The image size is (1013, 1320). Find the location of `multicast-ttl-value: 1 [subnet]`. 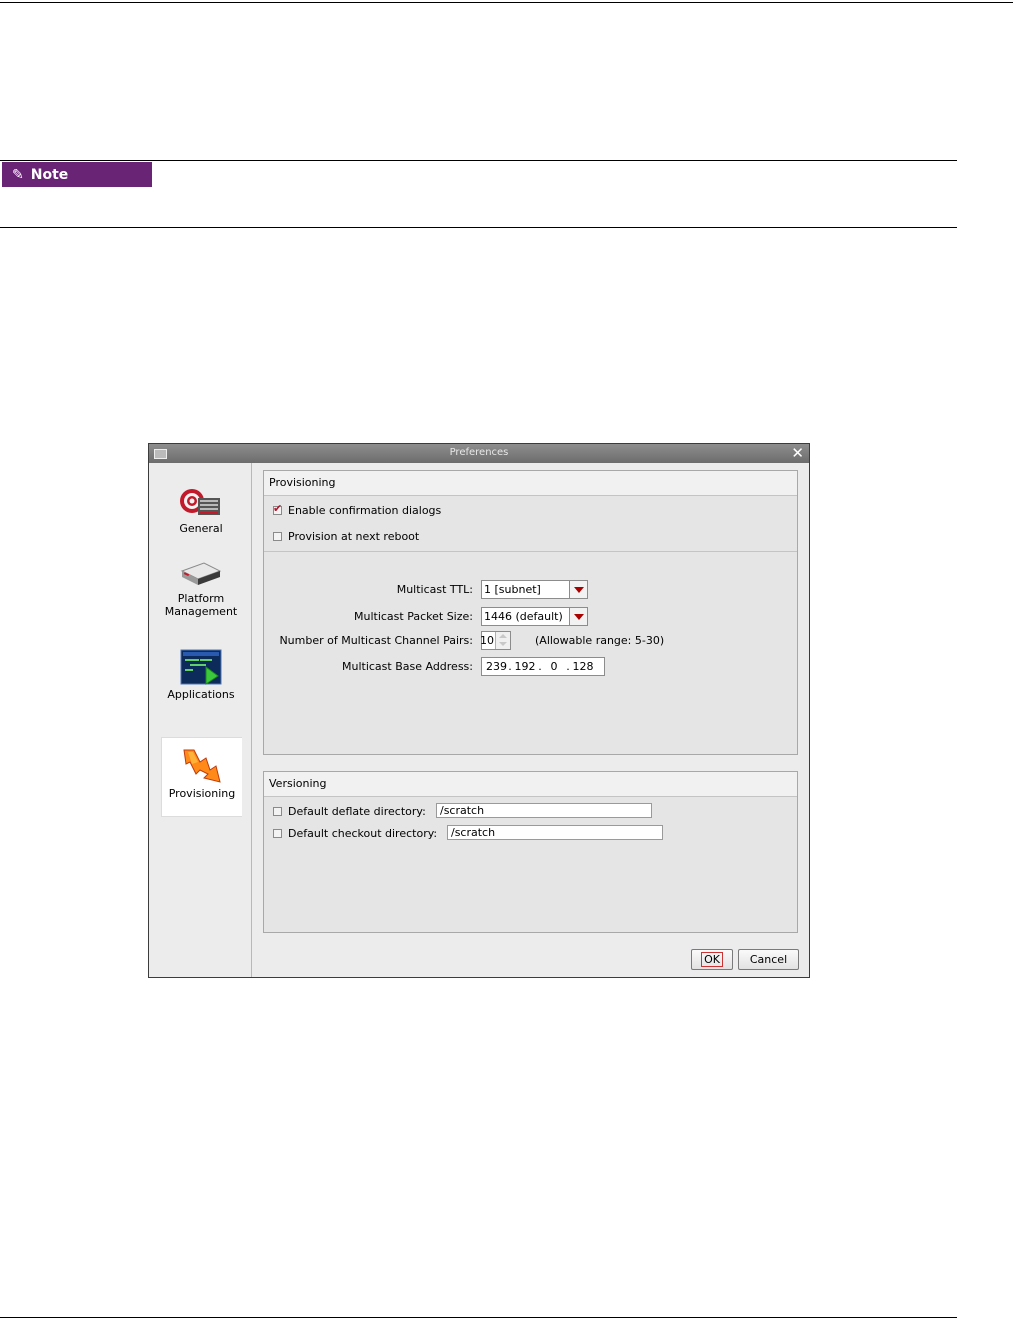

multicast-ttl-value: 1 [subnet] is located at coordinates (512, 589).